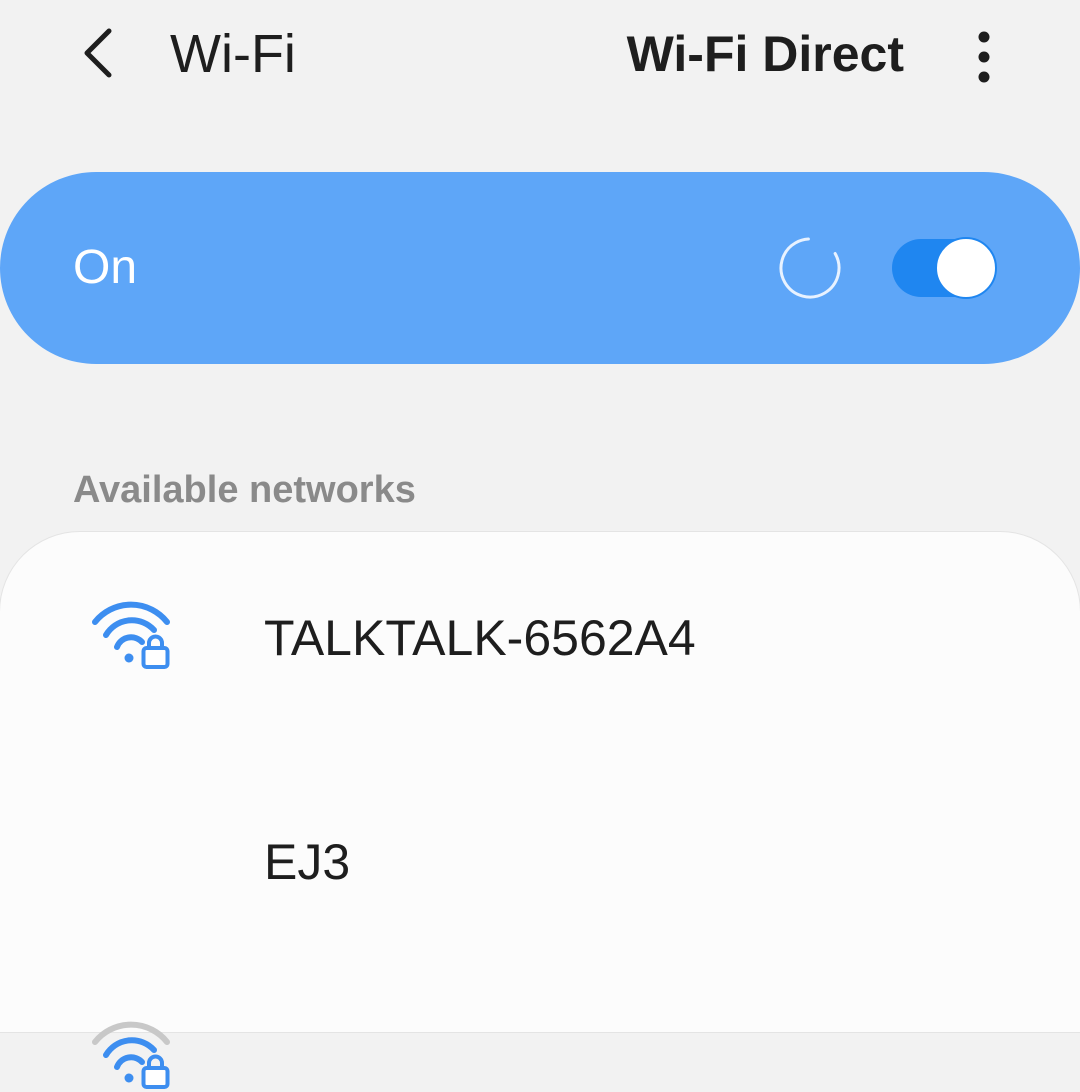 The image size is (1080, 1092). I want to click on wifi-toggle-switch, so click(944, 268).